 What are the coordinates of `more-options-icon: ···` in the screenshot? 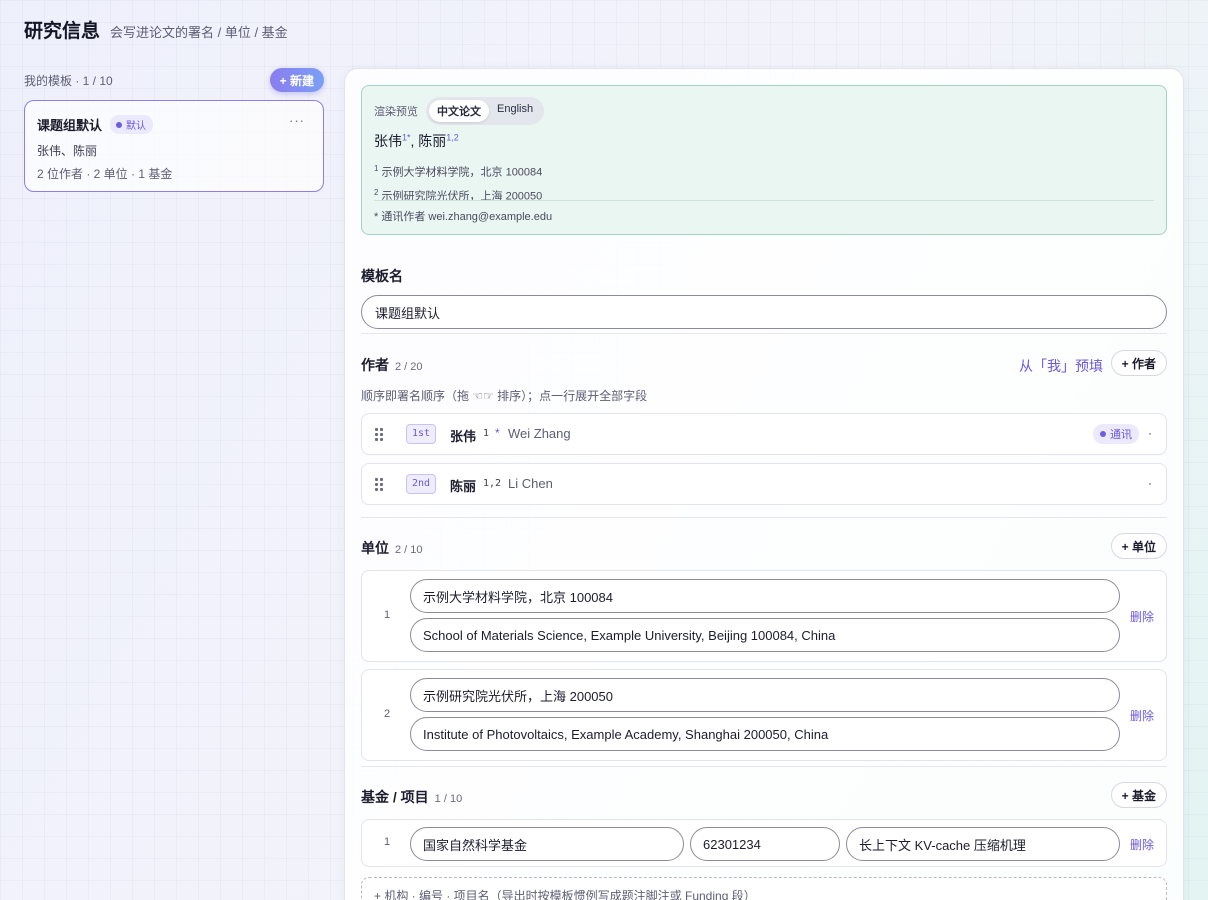 It's located at (297, 120).